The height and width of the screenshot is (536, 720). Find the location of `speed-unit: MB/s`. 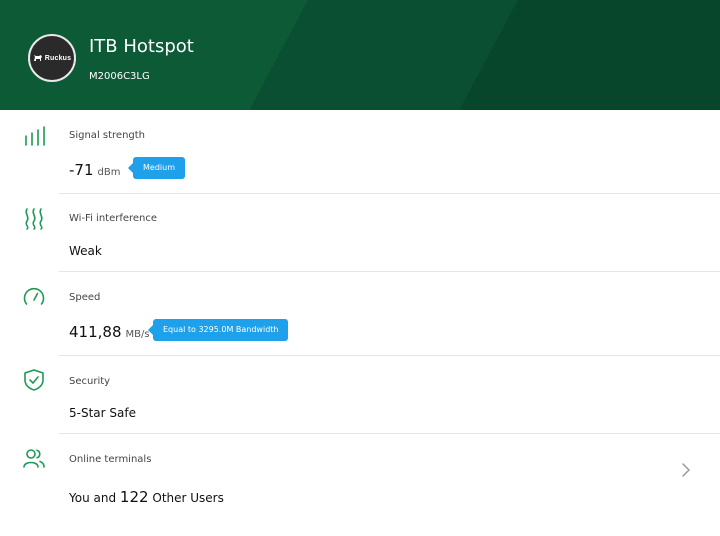

speed-unit: MB/s is located at coordinates (137, 334).